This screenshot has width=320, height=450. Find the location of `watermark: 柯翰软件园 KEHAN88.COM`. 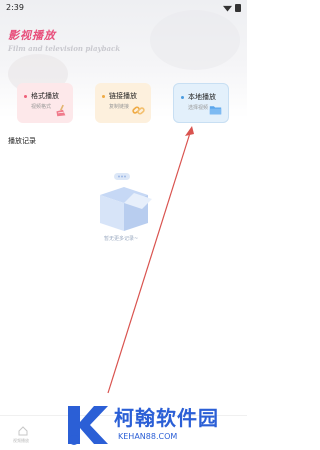

watermark: 柯翰软件园 KEHAN88.COM is located at coordinates (155, 425).